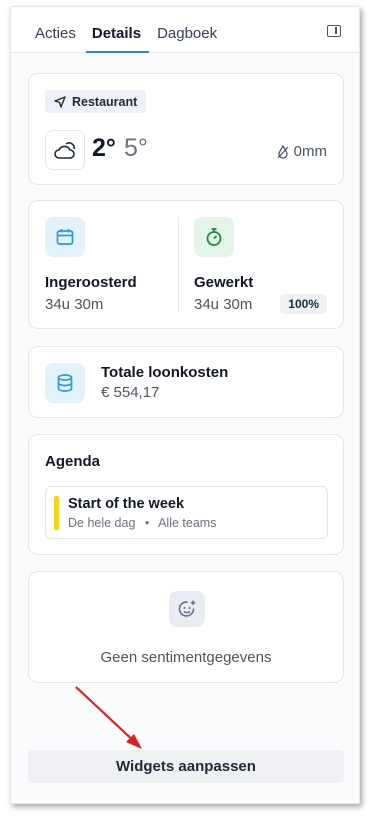 The width and height of the screenshot is (375, 817). I want to click on tab-acties: Acties, so click(55, 38).